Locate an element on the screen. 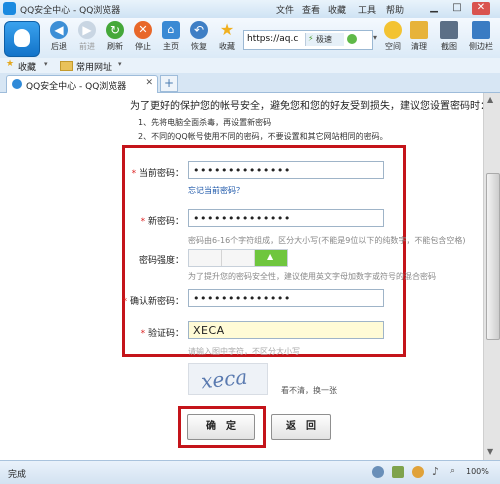  strength-hint: 为了提升您的密码安全性，建议使用英文字母加数字或符号的混合密码 is located at coordinates (312, 276).